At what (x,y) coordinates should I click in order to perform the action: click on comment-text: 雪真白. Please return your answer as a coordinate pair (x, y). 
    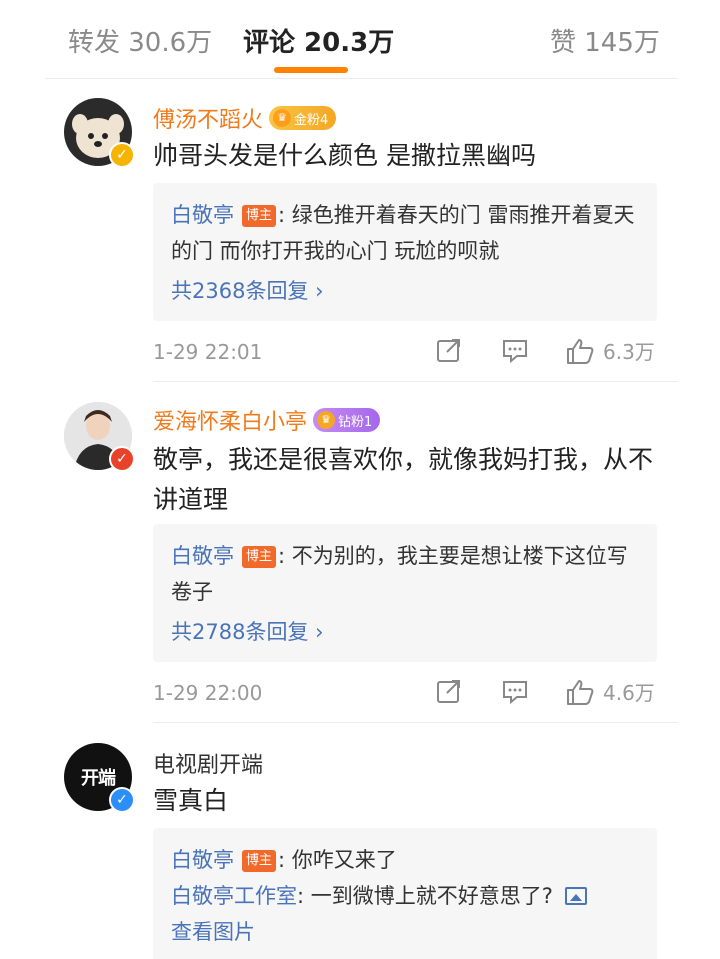
    Looking at the image, I should click on (191, 800).